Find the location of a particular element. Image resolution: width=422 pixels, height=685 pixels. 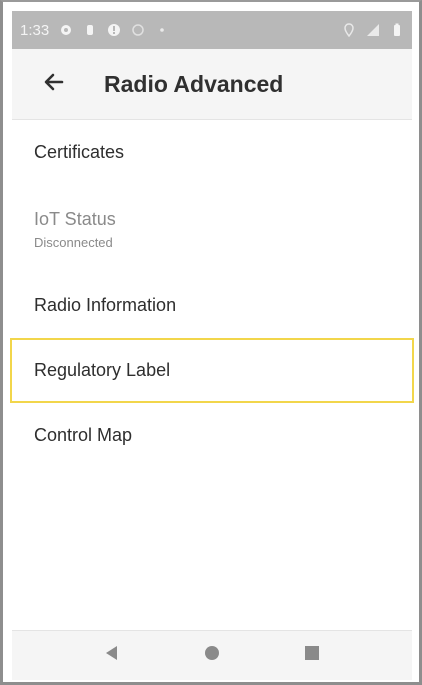

status-time: 1:33 is located at coordinates (35, 30).